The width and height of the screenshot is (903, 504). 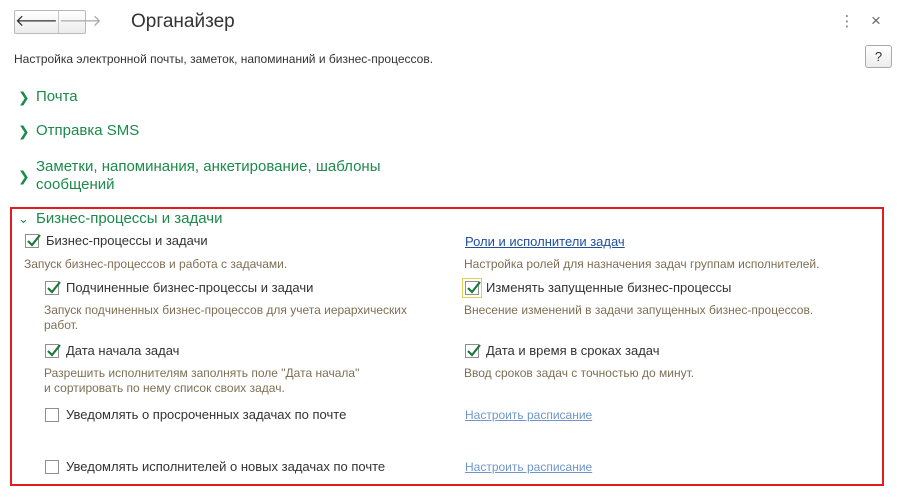 I want to click on navigation-buttons: 🡐 🡒, so click(x=58, y=22).